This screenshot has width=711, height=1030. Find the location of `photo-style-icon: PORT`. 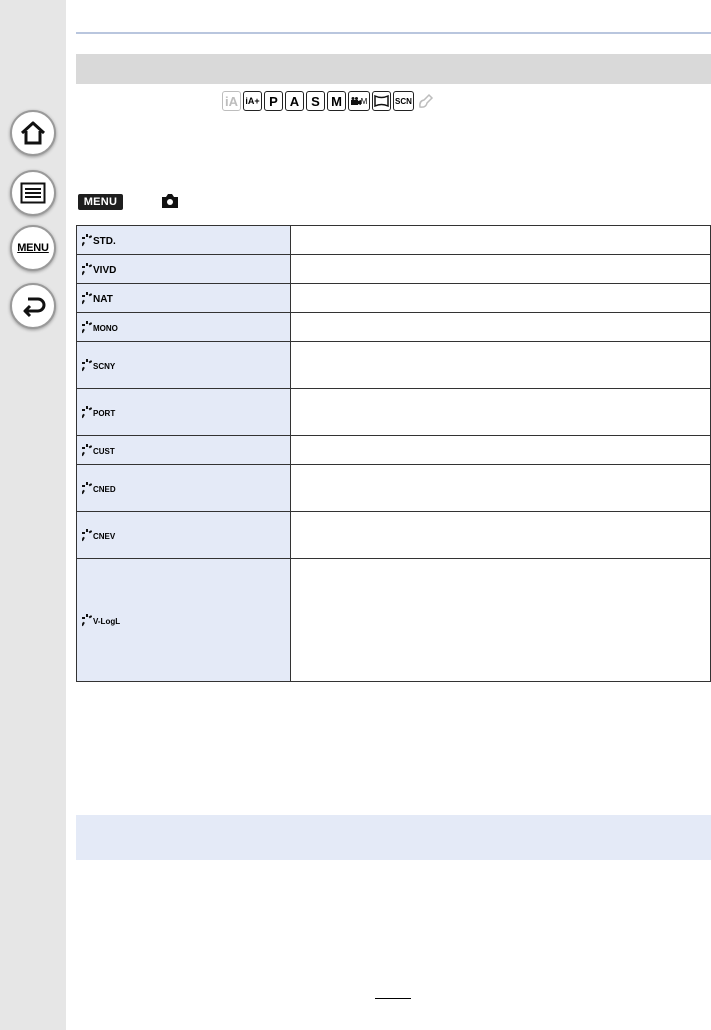

photo-style-icon: PORT is located at coordinates (98, 410).